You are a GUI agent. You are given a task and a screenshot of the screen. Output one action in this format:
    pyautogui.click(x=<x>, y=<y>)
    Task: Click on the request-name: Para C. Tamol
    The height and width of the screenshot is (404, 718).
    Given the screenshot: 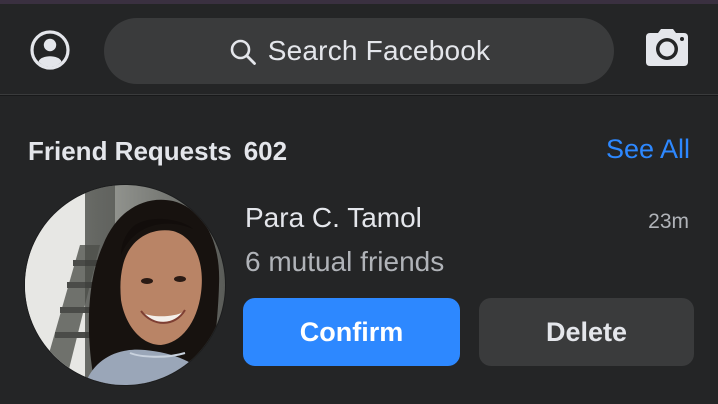 What is the action you would take?
    pyautogui.click(x=333, y=218)
    